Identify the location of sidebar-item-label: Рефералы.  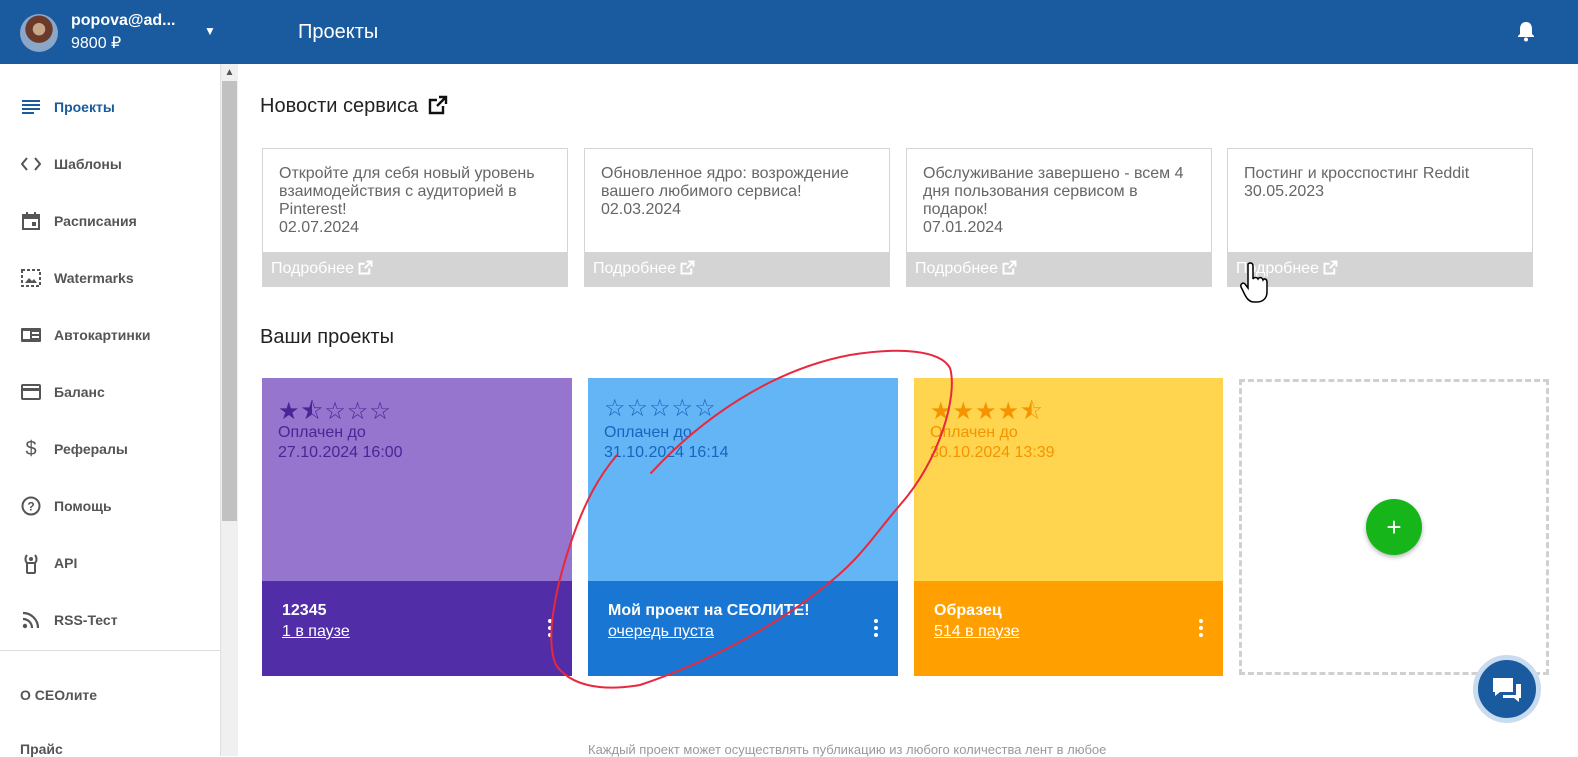
(91, 449).